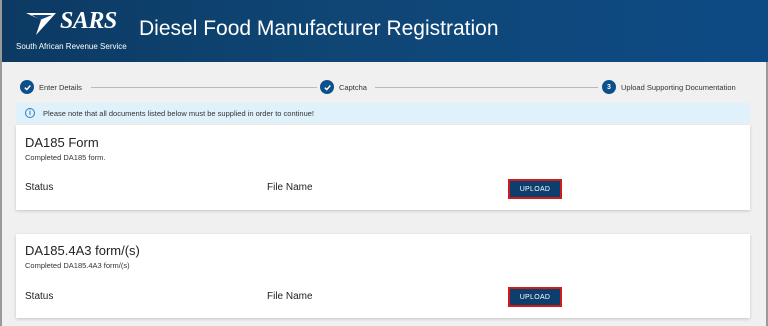 The image size is (768, 326). I want to click on document-title: DA185 Form, so click(62, 142).